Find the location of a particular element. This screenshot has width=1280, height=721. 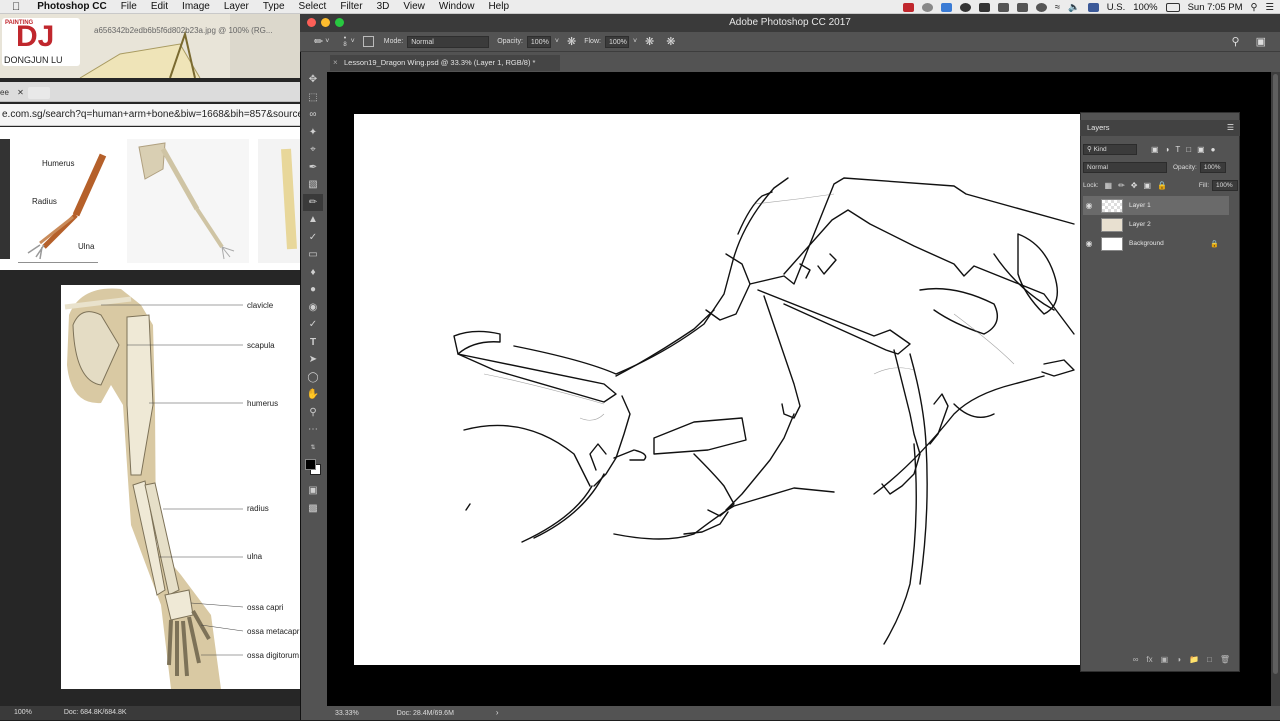

filter-type-icons: ▣◑T□▣ is located at coordinates (1181, 149).